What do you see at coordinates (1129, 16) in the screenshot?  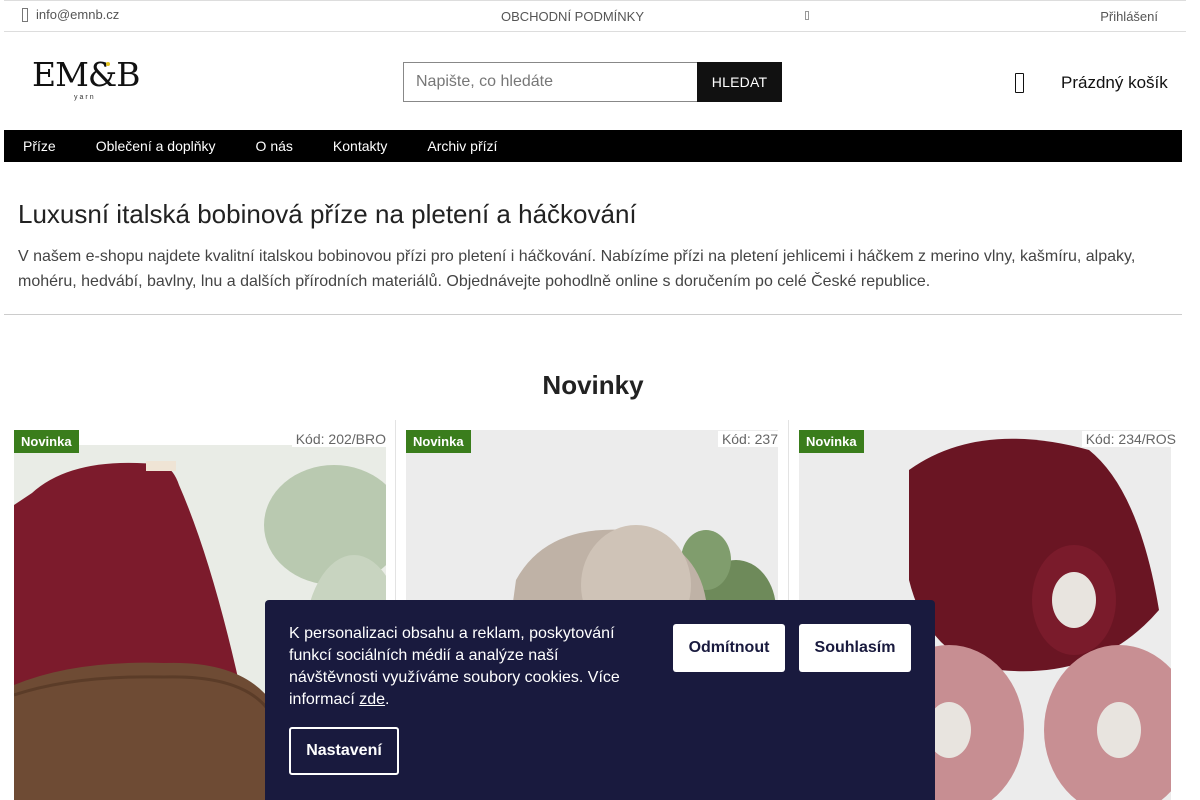 I see `login-link: Přihlášení` at bounding box center [1129, 16].